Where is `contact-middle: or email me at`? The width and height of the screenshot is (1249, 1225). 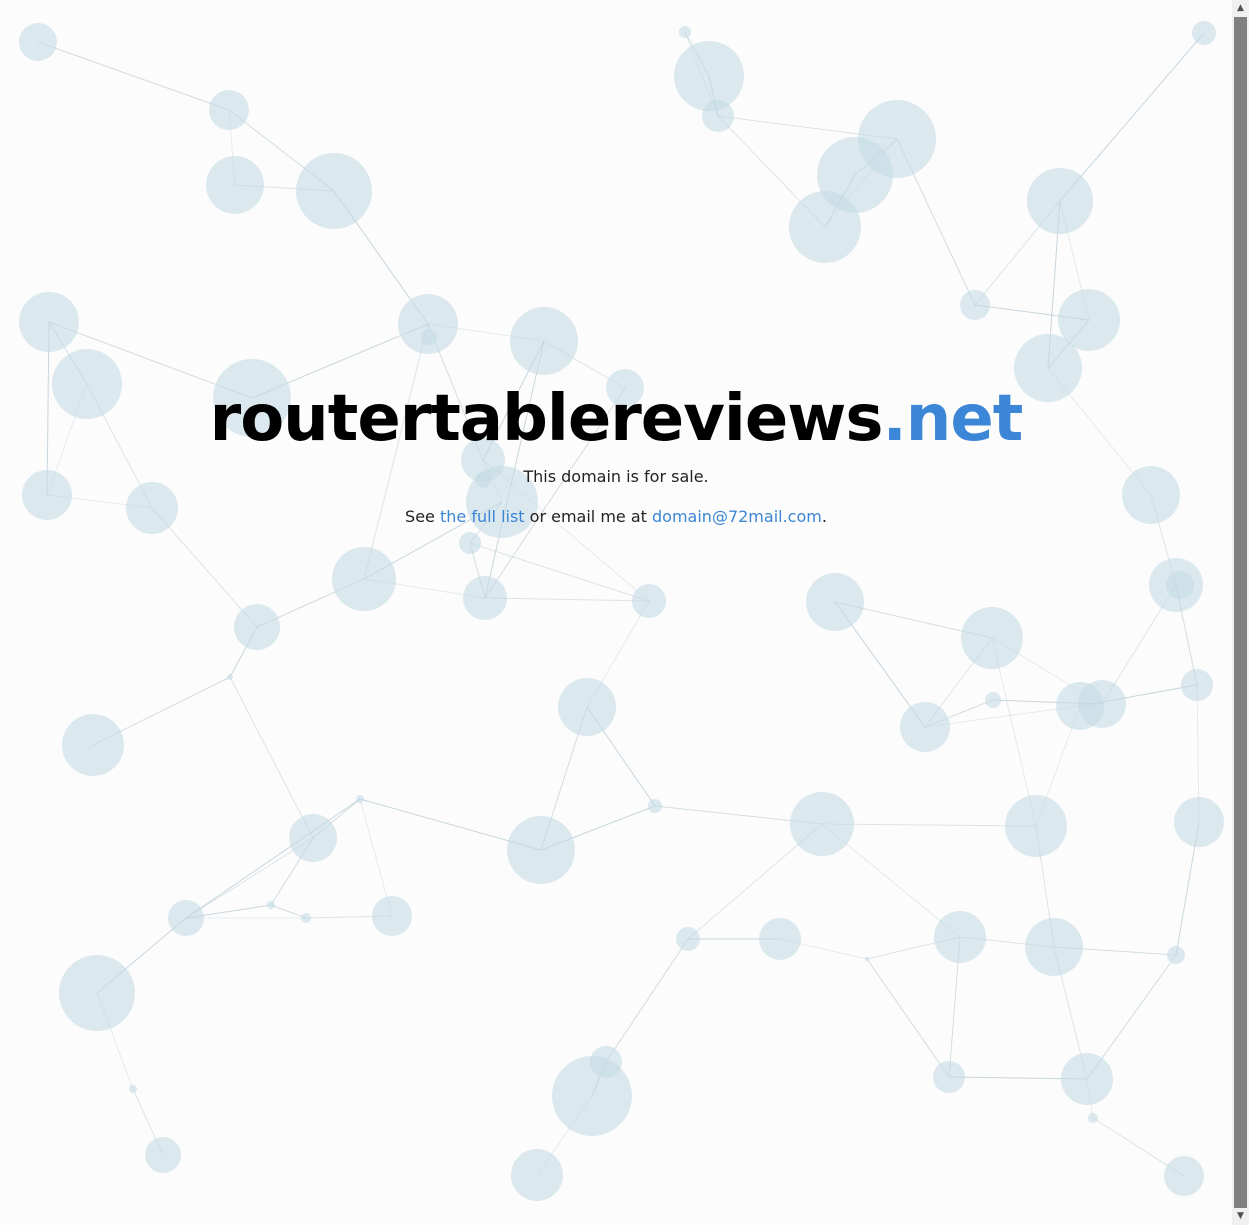 contact-middle: or email me at is located at coordinates (588, 516).